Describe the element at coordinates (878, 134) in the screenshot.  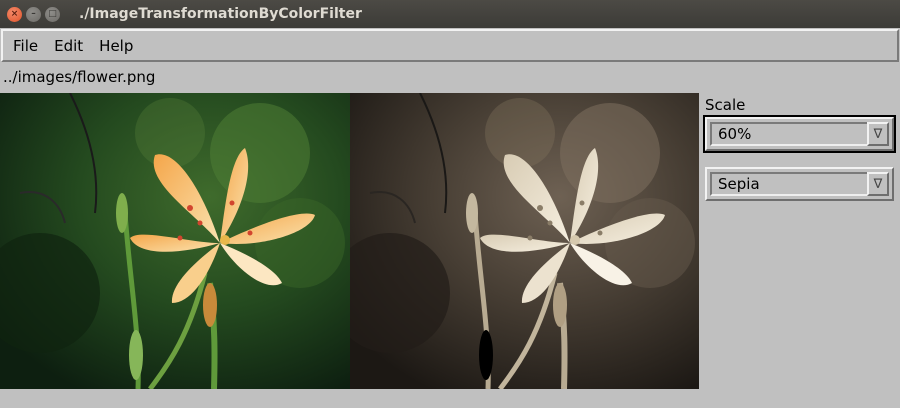
I see `scale-dropdown-arrow-icon: ∇` at that location.